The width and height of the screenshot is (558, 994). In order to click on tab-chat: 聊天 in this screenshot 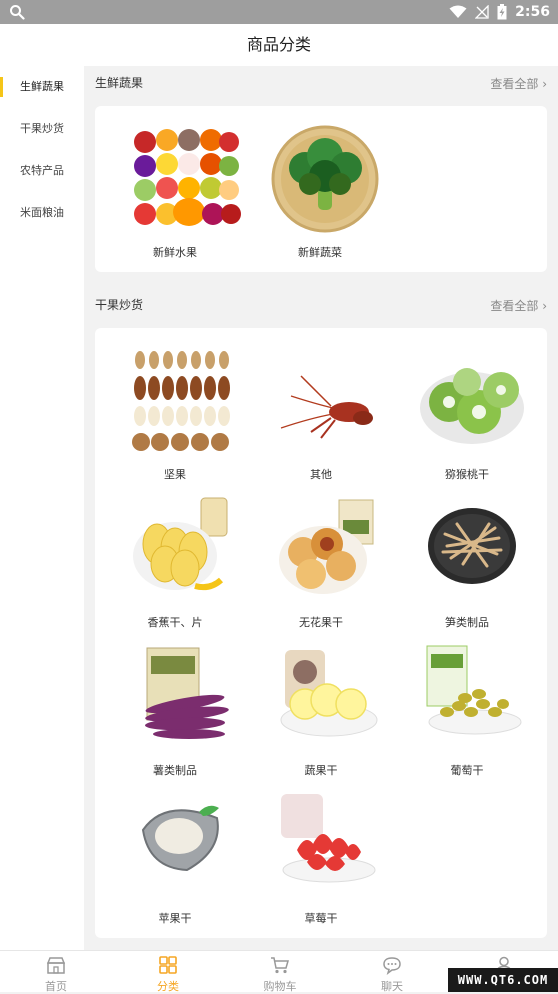, I will do `click(392, 972)`.